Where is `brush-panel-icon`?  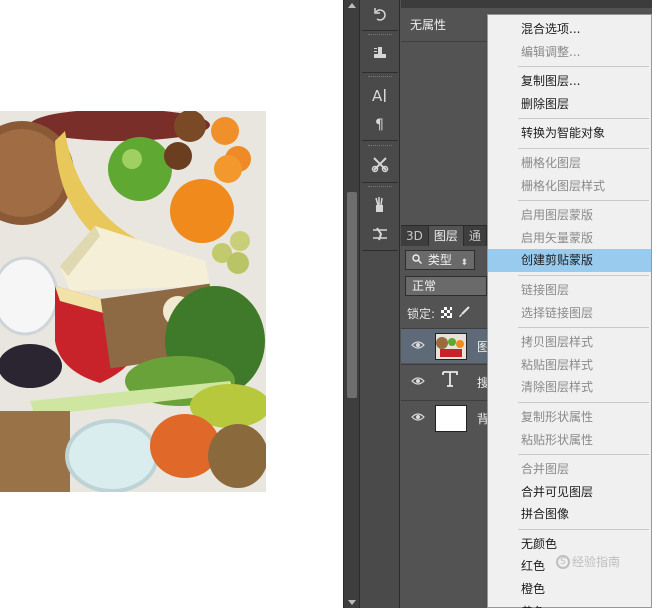 brush-panel-icon is located at coordinates (380, 234).